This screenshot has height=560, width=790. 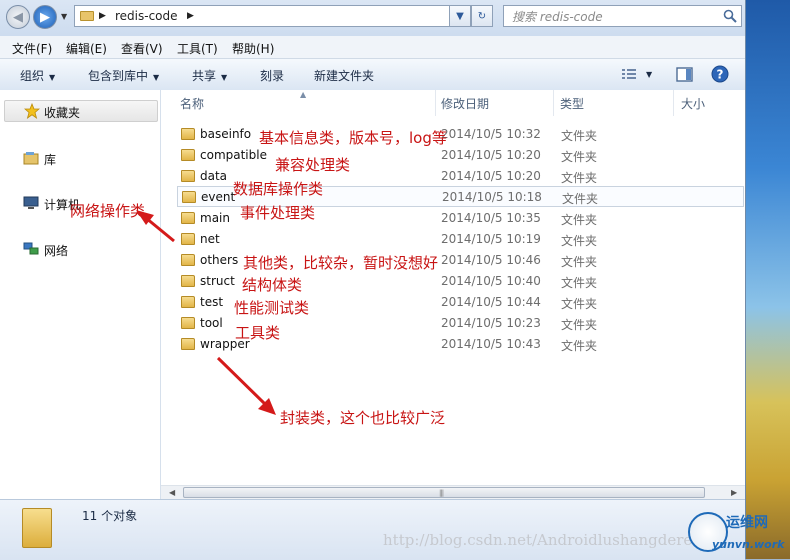 I want to click on logo-subtext: yunvn.work, so click(x=748, y=544).